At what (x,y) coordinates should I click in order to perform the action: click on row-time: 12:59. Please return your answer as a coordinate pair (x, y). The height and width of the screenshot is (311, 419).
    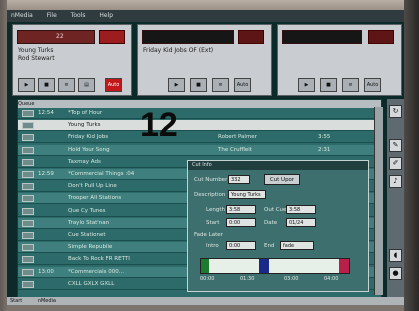
    Looking at the image, I should click on (46, 174).